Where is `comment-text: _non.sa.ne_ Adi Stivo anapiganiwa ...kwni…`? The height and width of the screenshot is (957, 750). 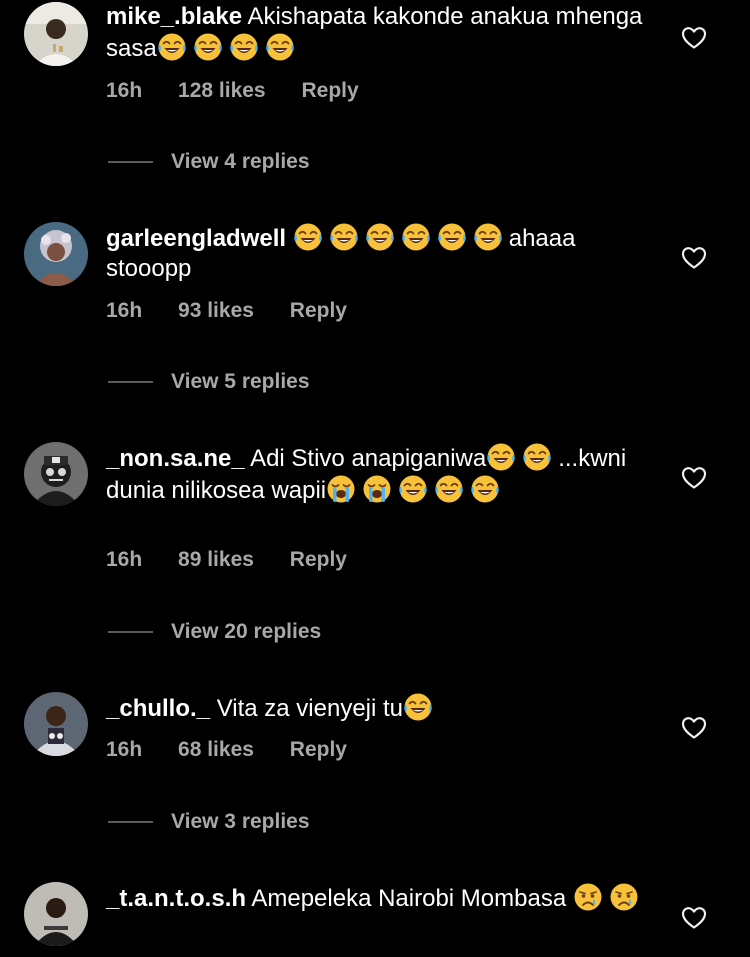
comment-text: _non.sa.ne_ Adi Stivo anapiganiwa ...kwni… is located at coordinates (376, 474).